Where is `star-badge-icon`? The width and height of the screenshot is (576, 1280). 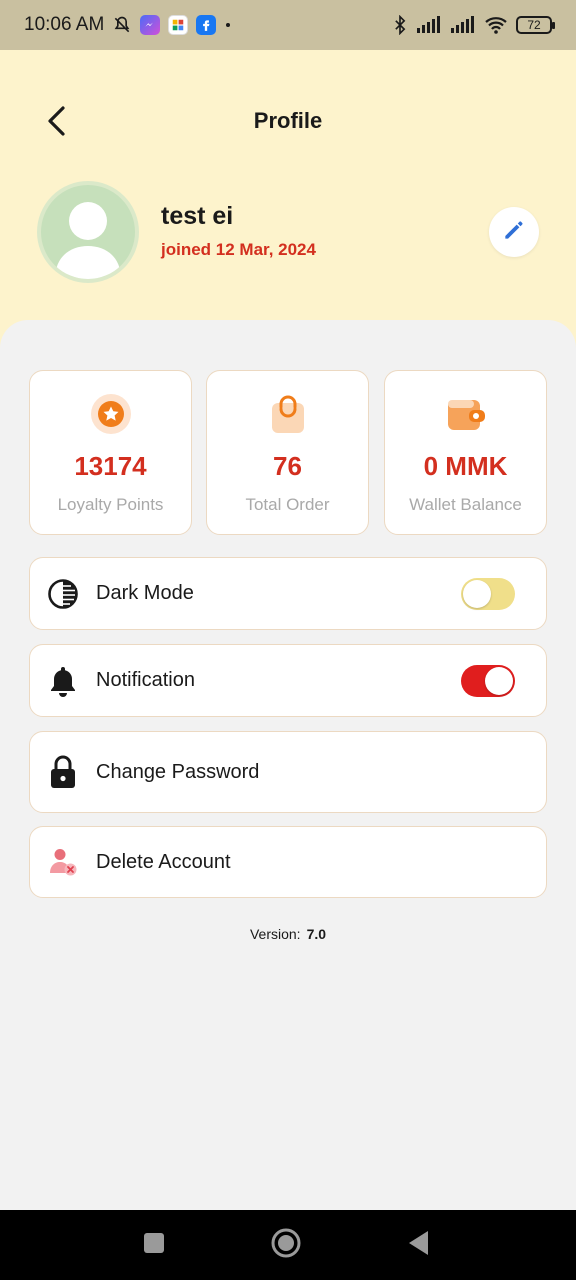
star-badge-icon is located at coordinates (110, 414).